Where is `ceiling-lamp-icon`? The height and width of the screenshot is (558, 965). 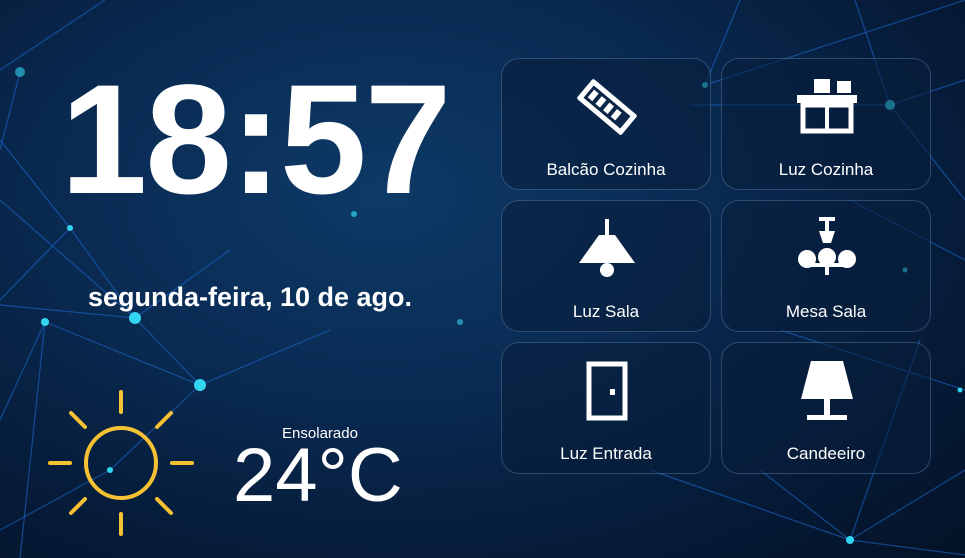
ceiling-lamp-icon is located at coordinates (607, 248).